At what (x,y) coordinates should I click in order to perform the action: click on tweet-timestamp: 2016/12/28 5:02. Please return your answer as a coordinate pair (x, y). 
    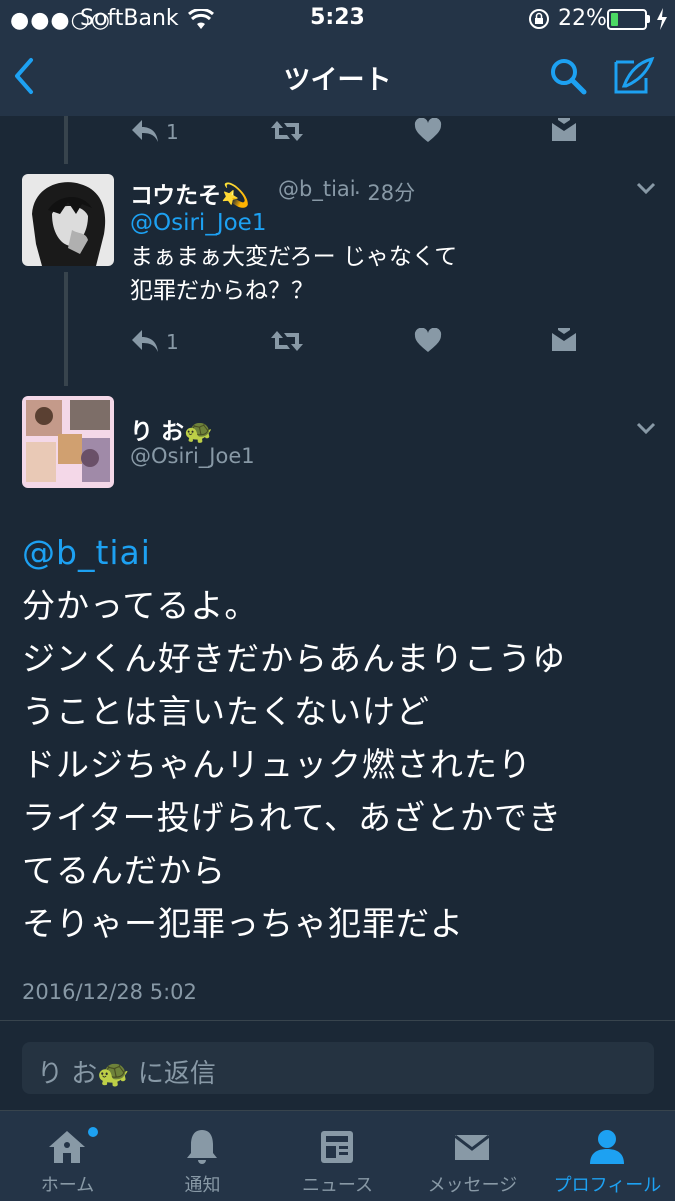
    Looking at the image, I should click on (109, 992).